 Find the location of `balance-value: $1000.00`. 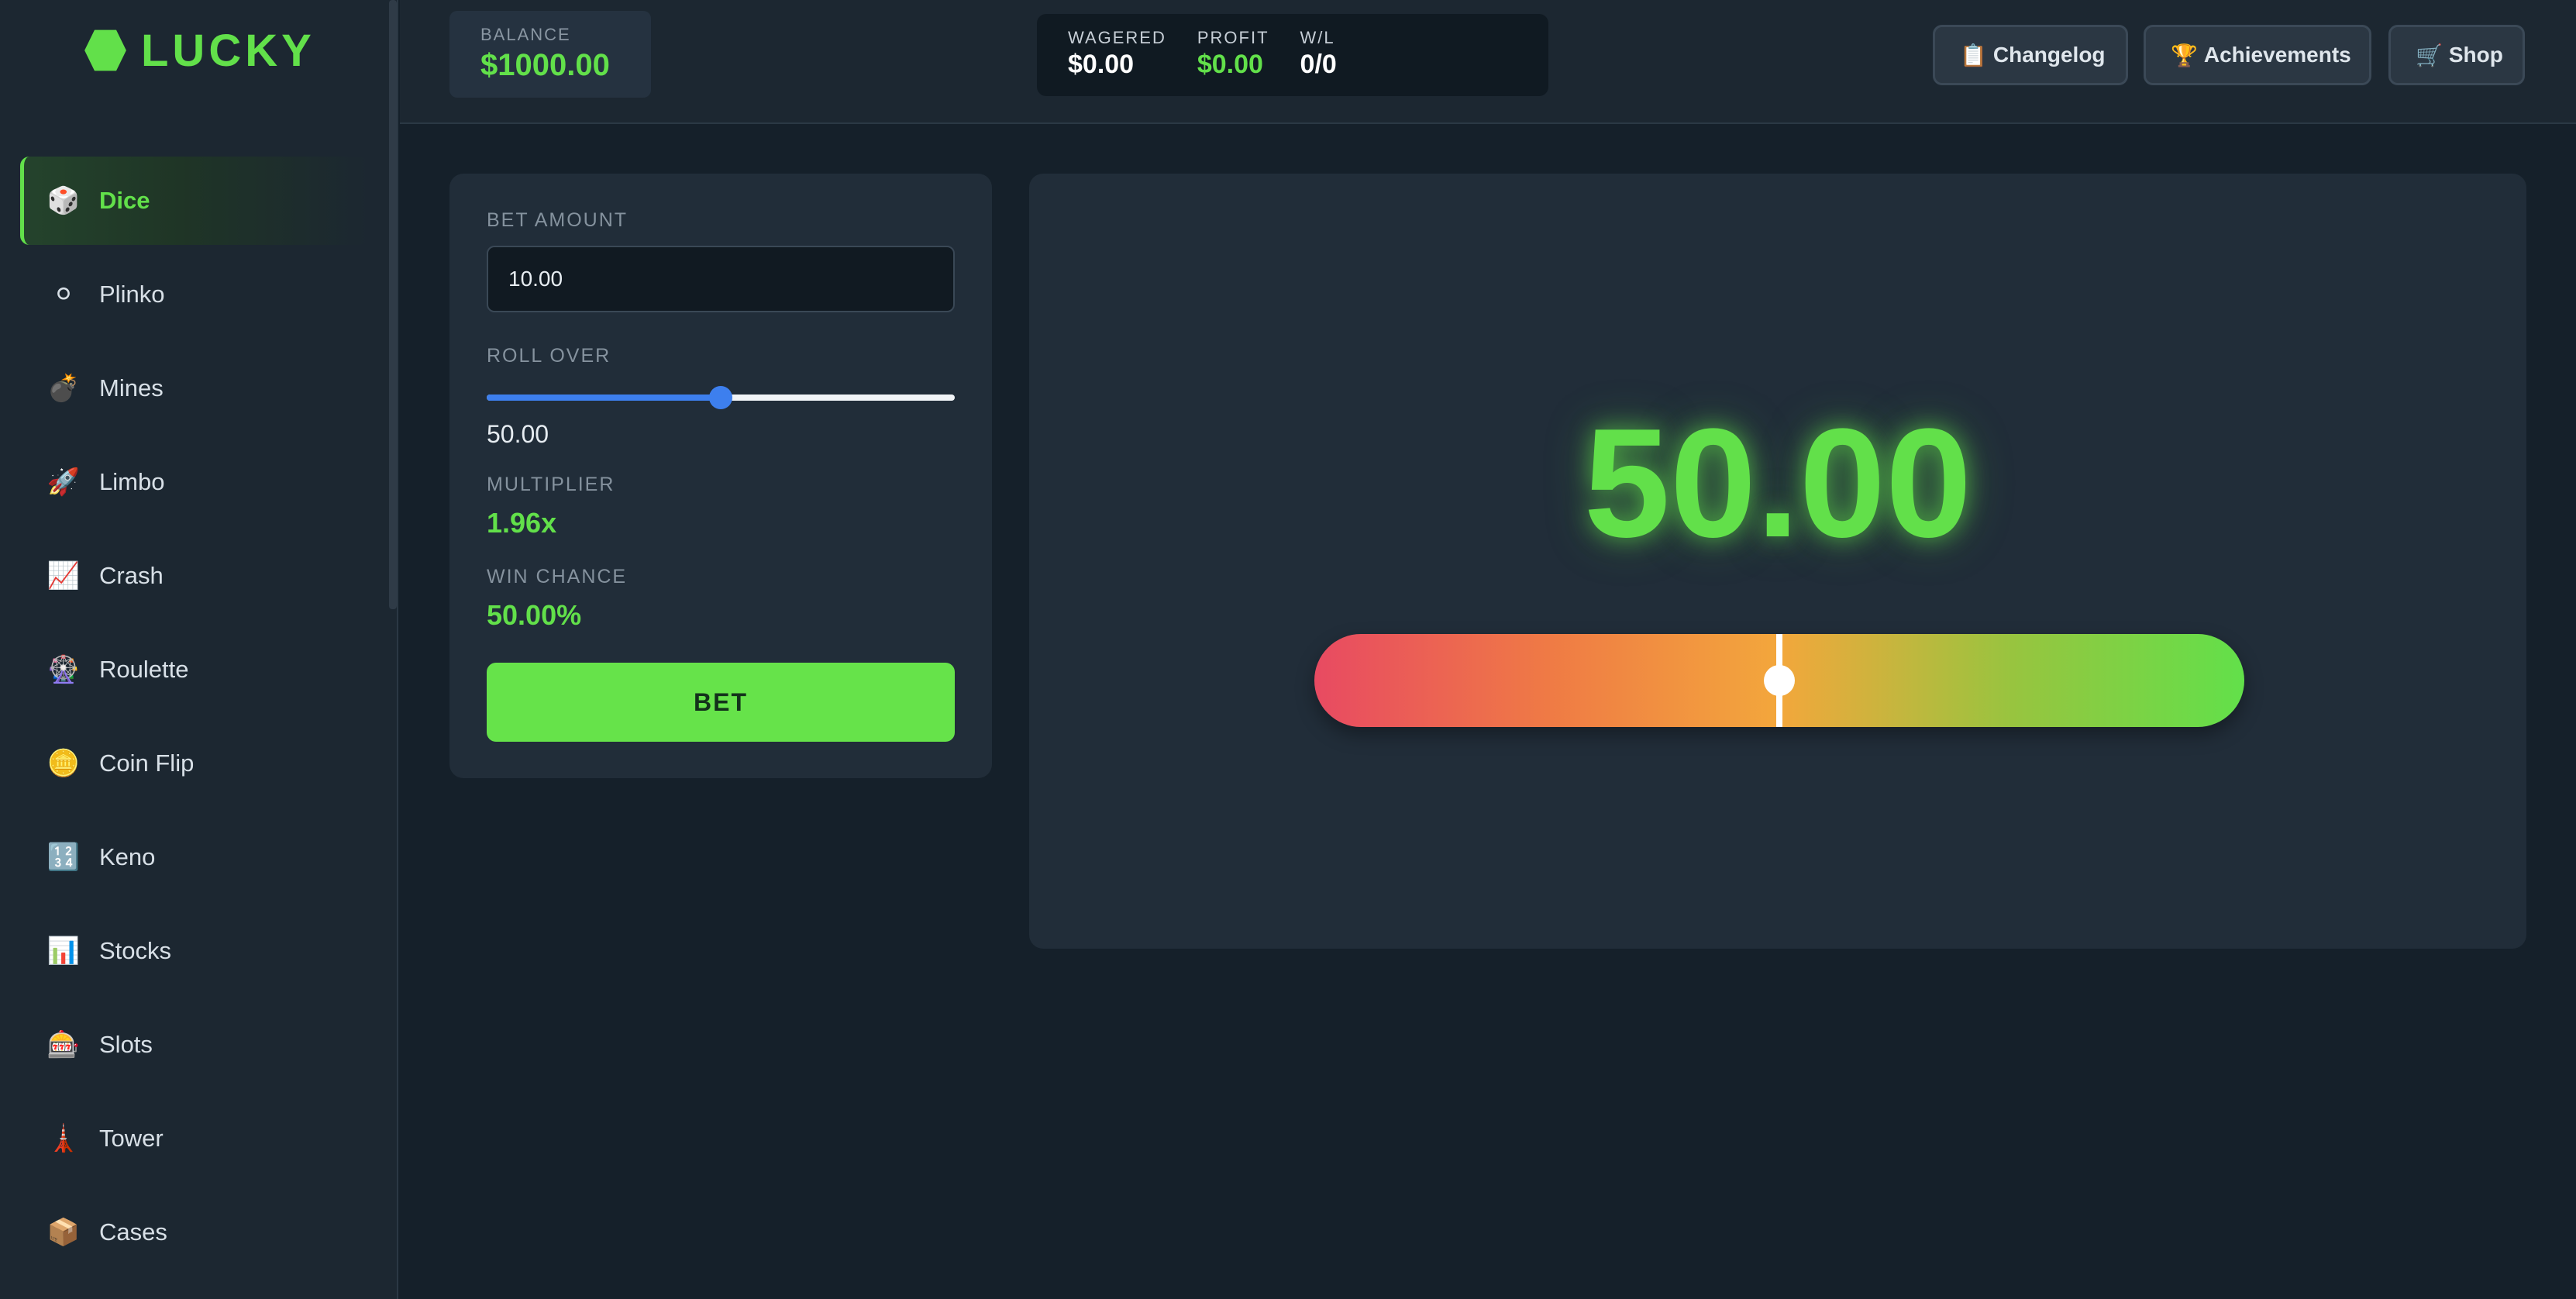

balance-value: $1000.00 is located at coordinates (545, 65).